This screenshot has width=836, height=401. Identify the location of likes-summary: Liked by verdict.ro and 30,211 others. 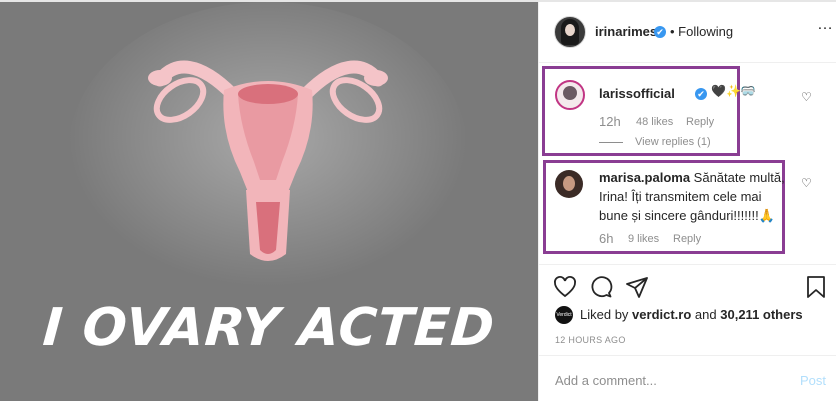
(691, 314).